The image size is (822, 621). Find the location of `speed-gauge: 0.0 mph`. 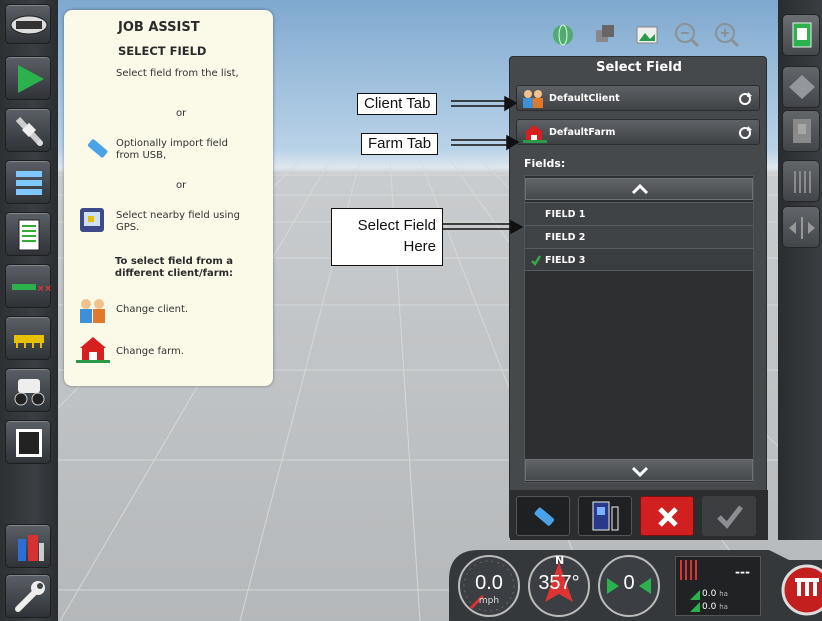

speed-gauge: 0.0 mph is located at coordinates (489, 585).